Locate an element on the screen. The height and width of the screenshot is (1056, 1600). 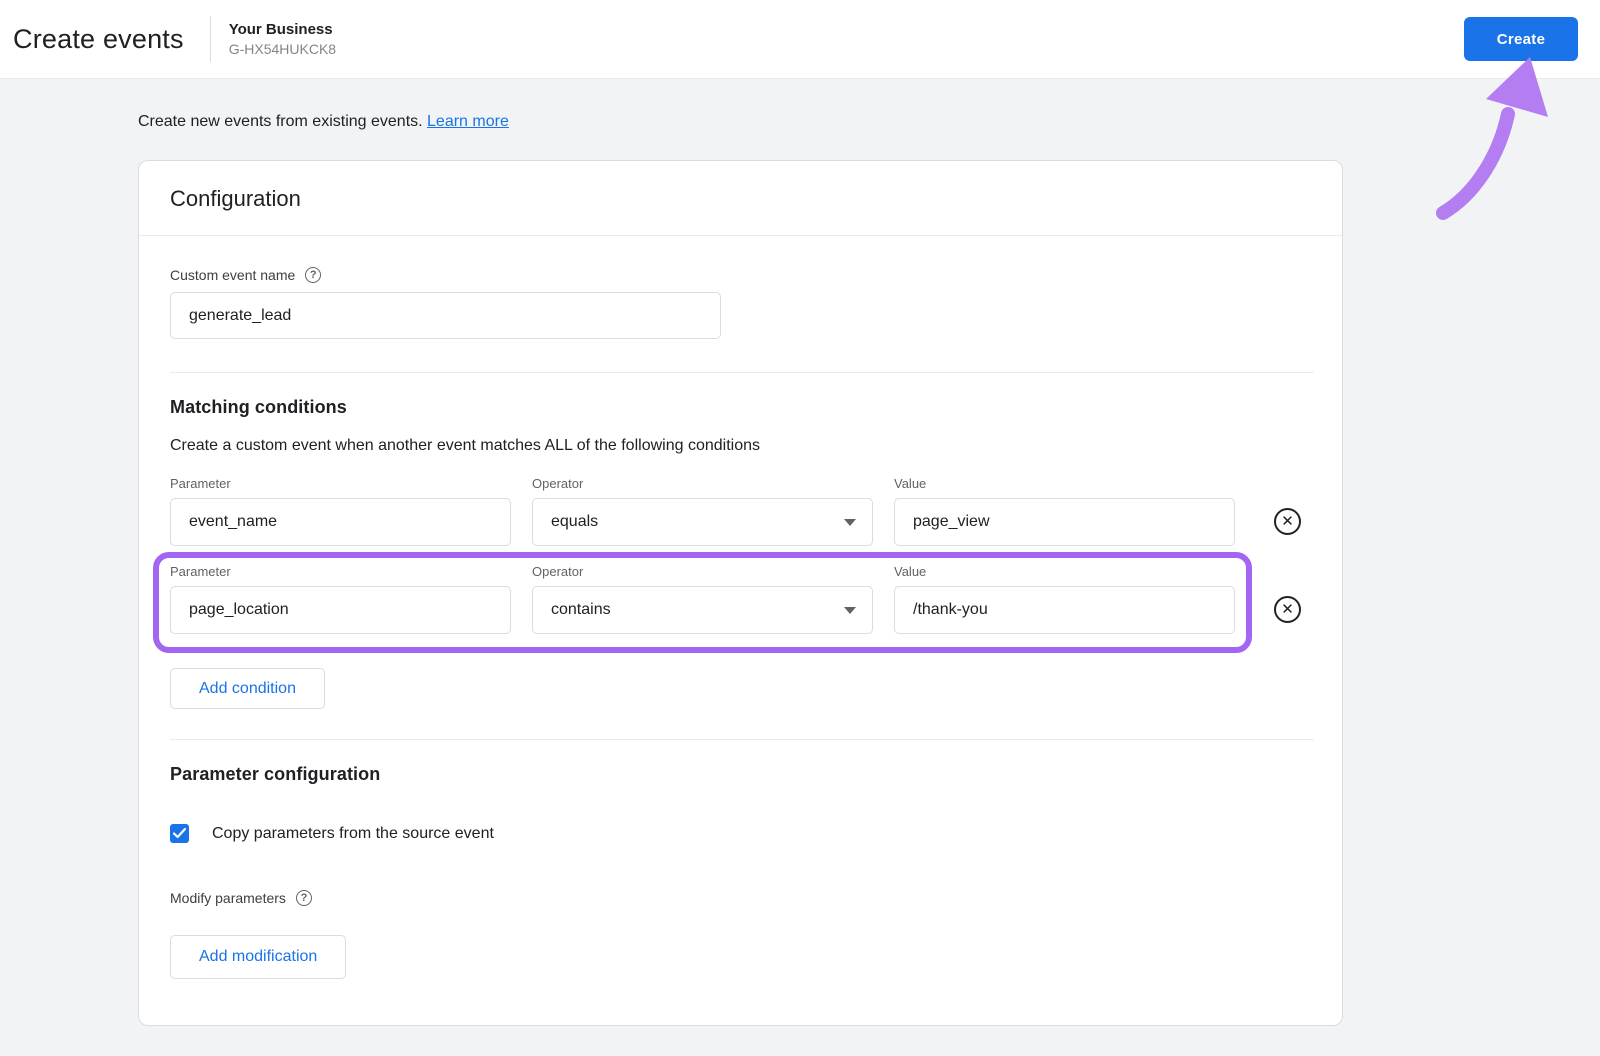
copy-parameters-checkbox is located at coordinates (179, 833).